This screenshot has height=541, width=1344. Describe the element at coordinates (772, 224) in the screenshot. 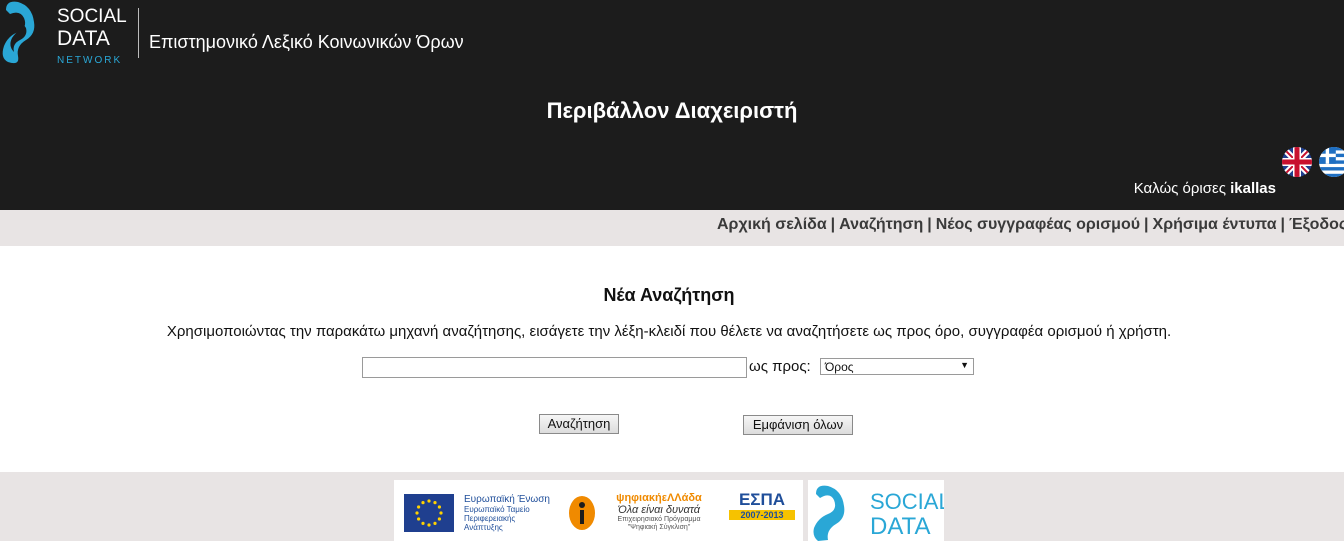

I see `nav-home-link: Αρχική σελίδα` at that location.